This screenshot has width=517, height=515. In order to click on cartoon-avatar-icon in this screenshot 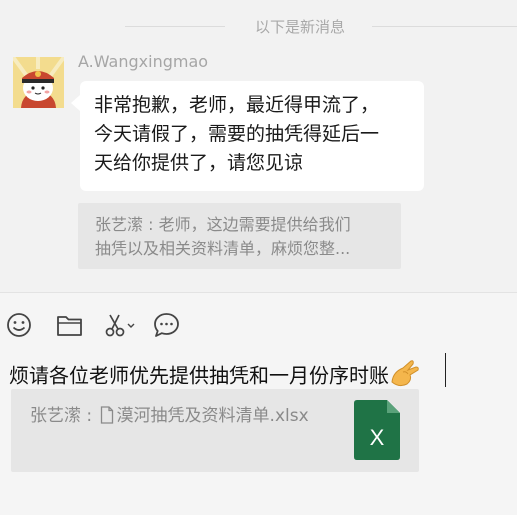, I will do `click(38, 82)`.